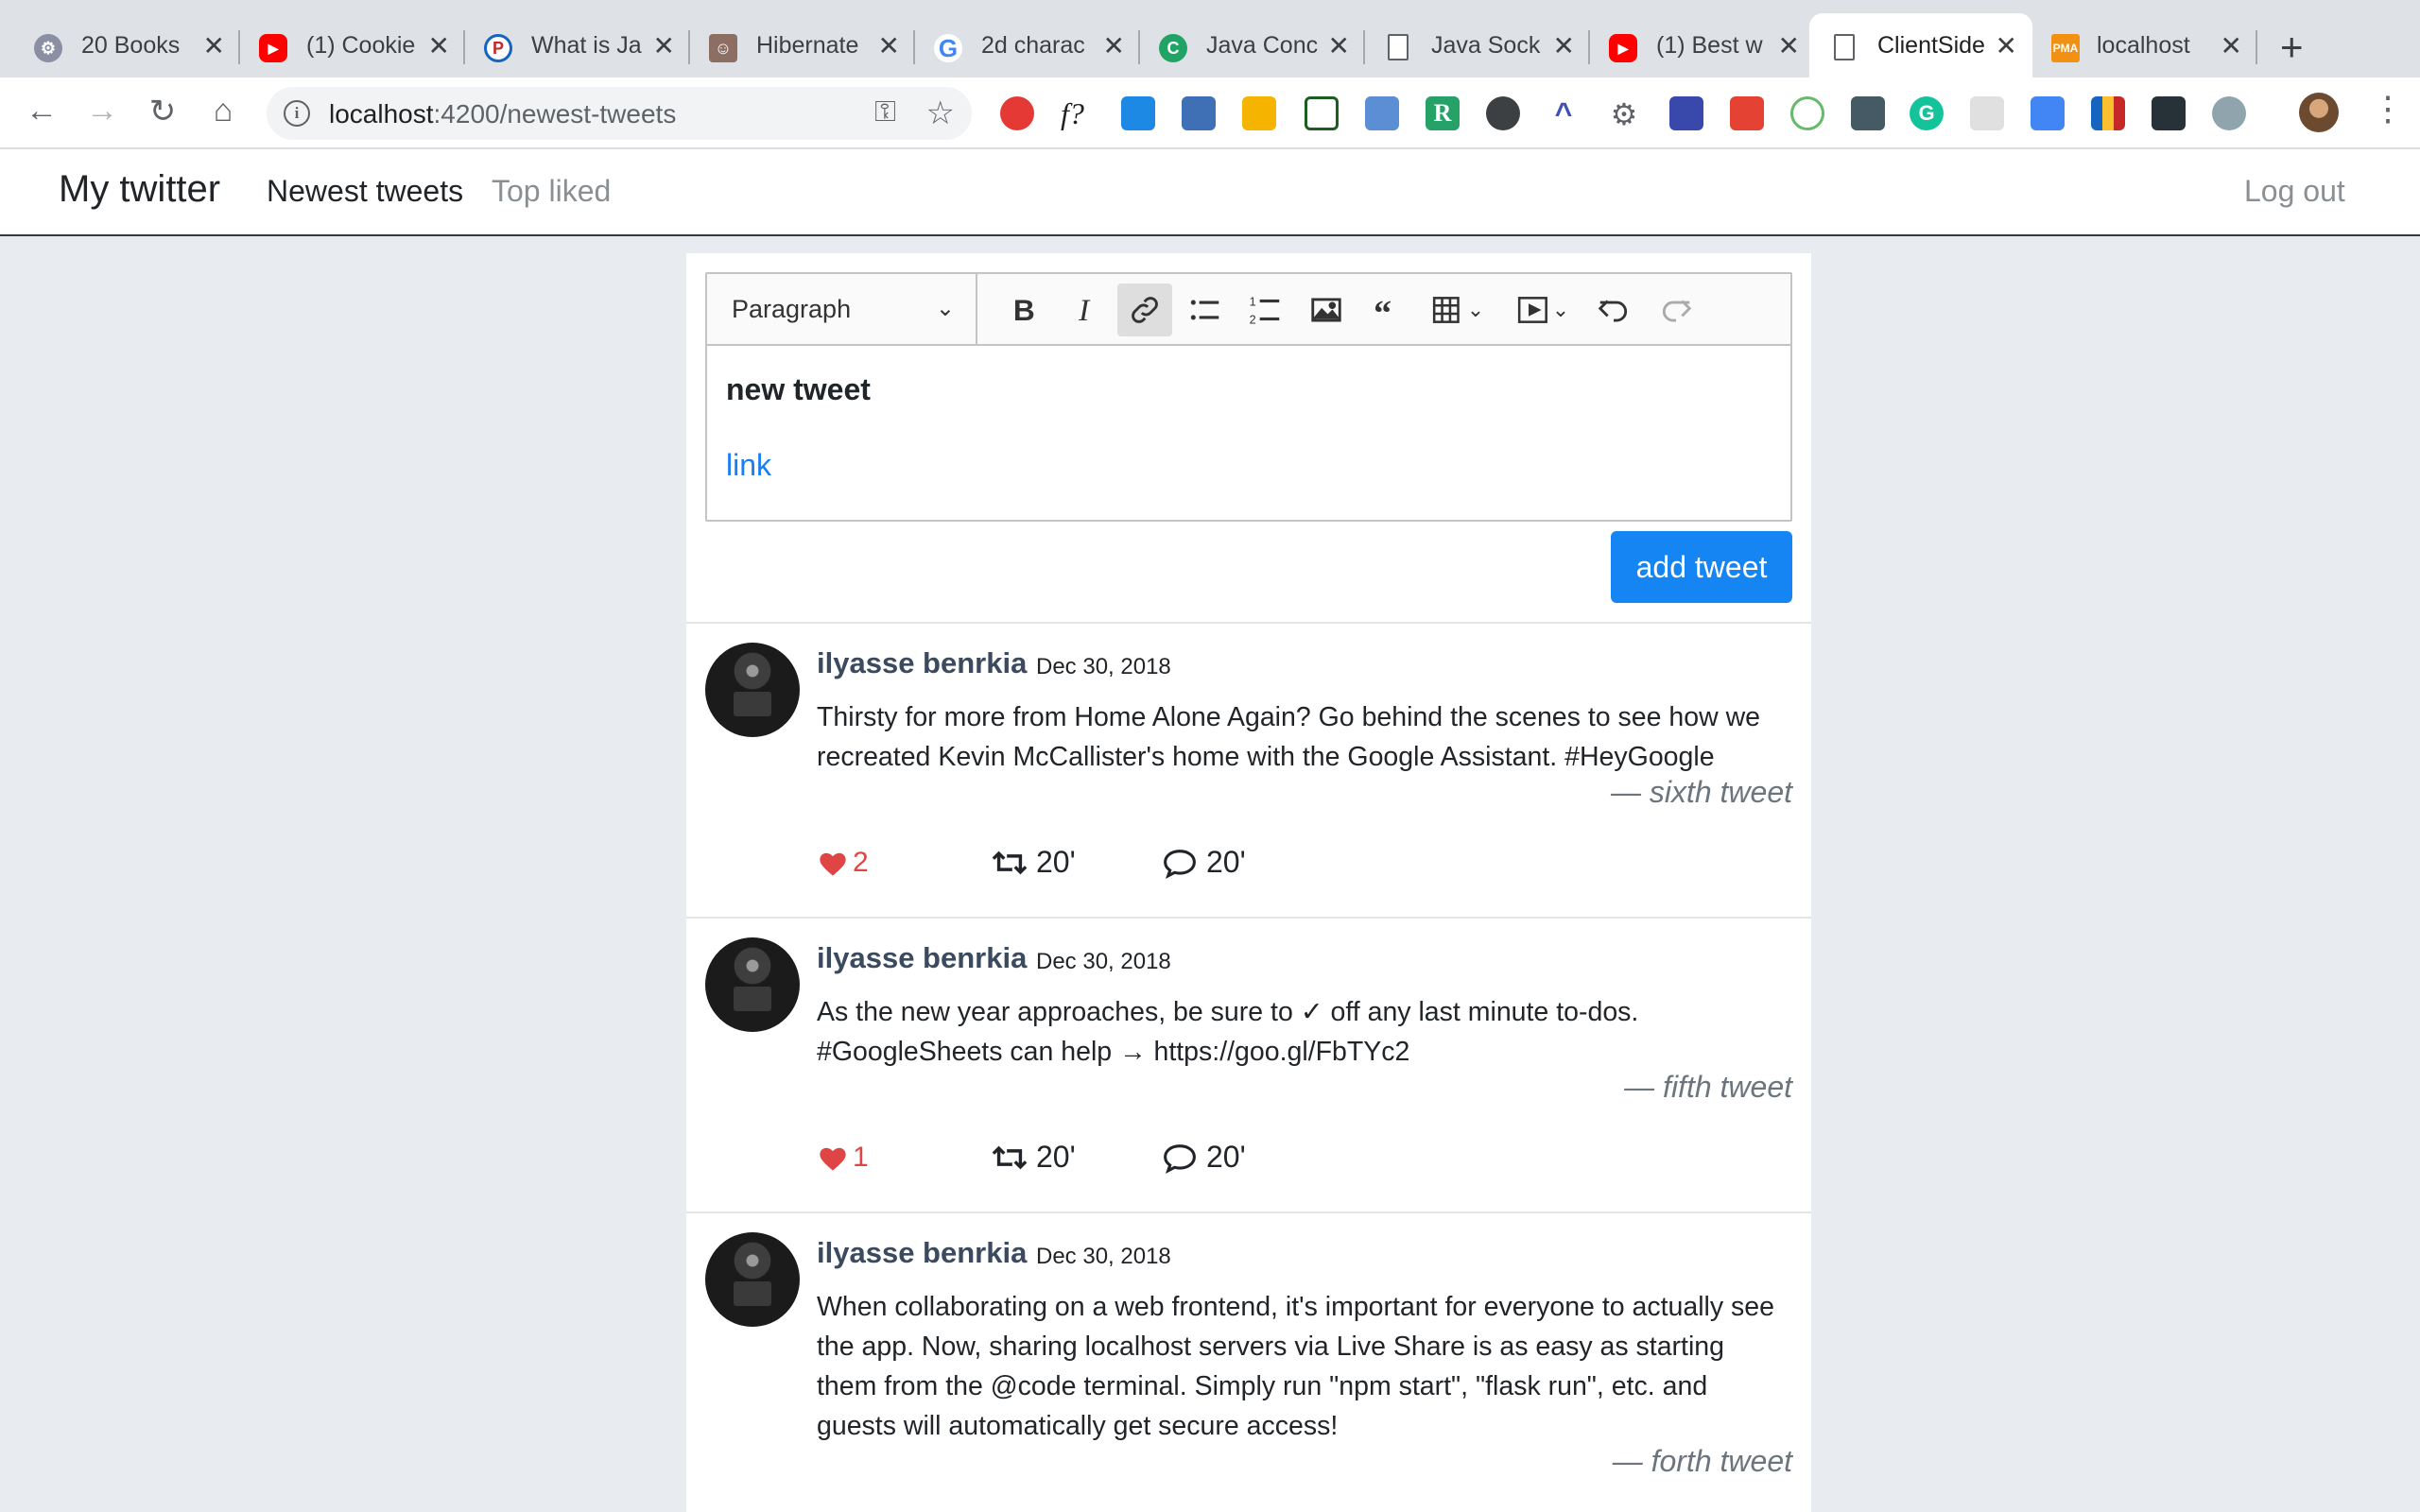  Describe the element at coordinates (1020, 45) in the screenshot. I see `browser-tab: G 2d charac ✕` at that location.